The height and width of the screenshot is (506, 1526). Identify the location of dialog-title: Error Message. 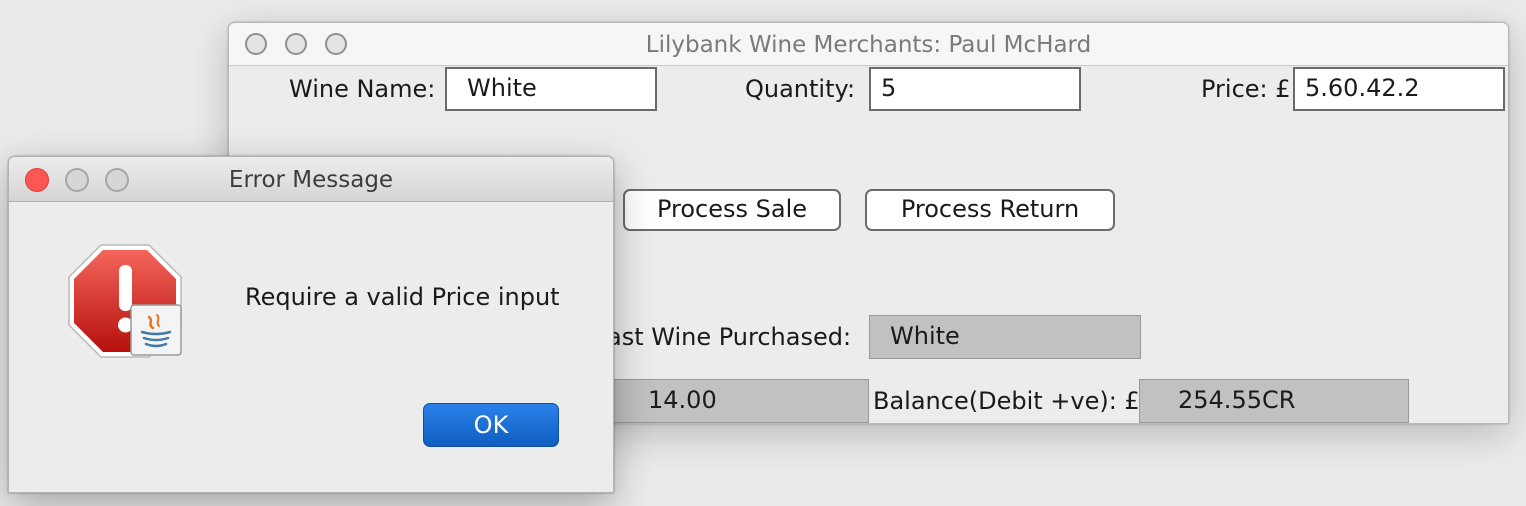
(311, 180).